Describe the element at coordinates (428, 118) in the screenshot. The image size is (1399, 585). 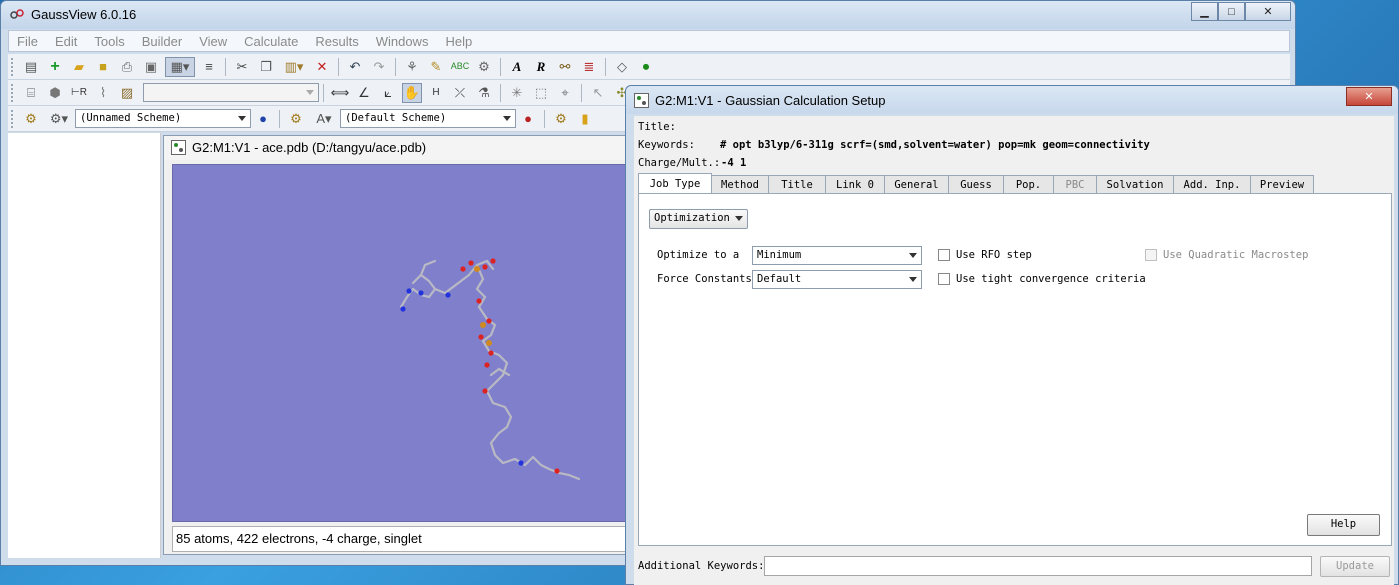
I see `scheme-combo-2: (Default Scheme)` at that location.